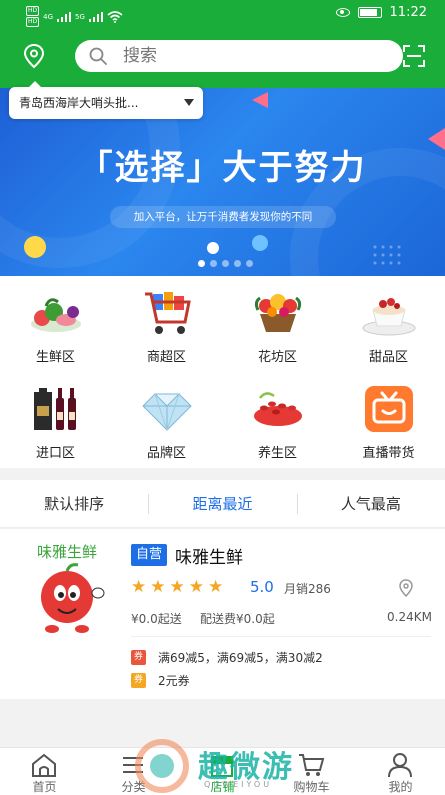 The image size is (445, 795). Describe the element at coordinates (369, 12) in the screenshot. I see `battery-icon` at that location.